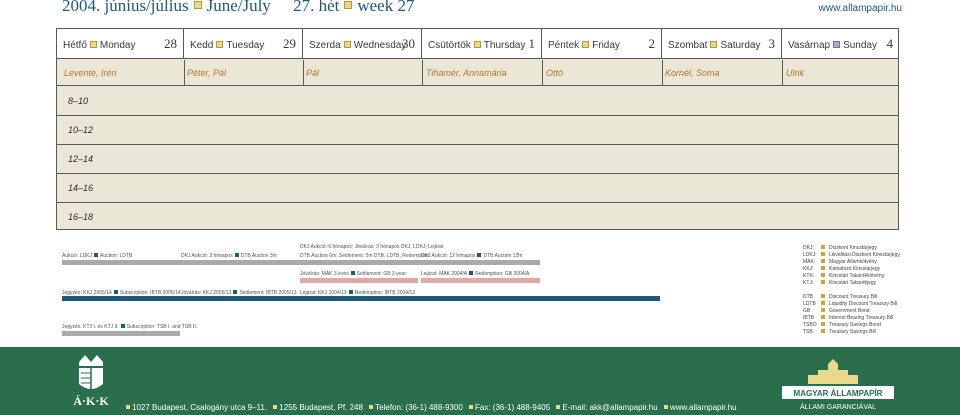 This screenshot has height=415, width=960. I want to click on title-week-en: week 27, so click(386, 7).